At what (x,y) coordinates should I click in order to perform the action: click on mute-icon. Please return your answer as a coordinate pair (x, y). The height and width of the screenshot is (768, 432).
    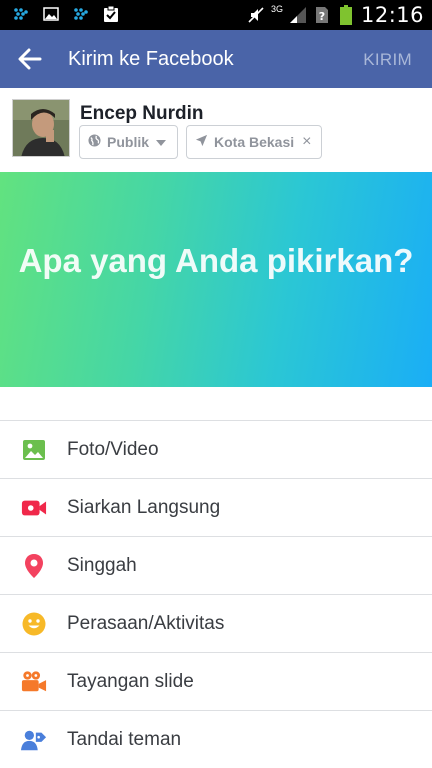
    Looking at the image, I should click on (256, 15).